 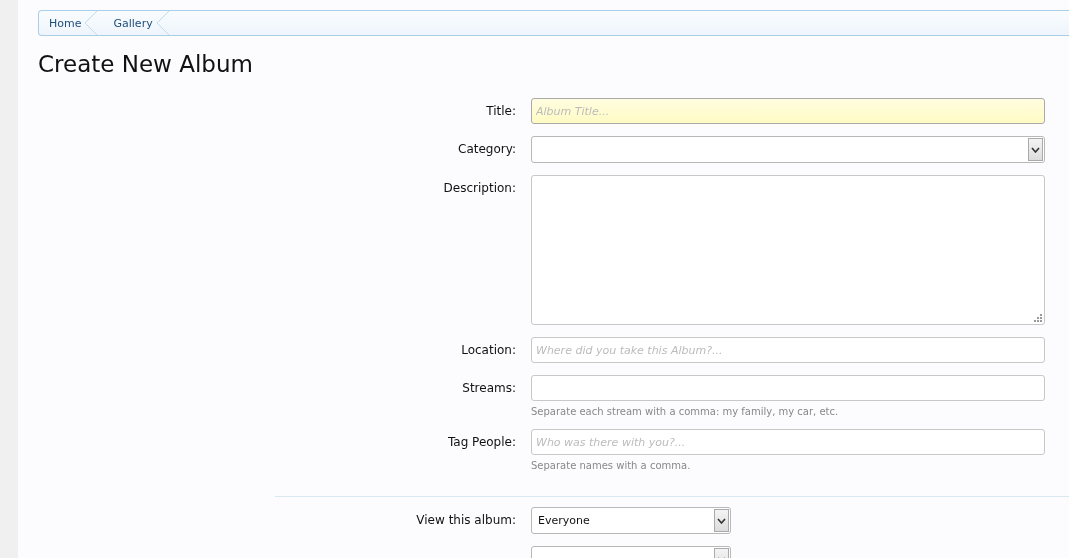 I want to click on field-label: Streams:, so click(x=489, y=388).